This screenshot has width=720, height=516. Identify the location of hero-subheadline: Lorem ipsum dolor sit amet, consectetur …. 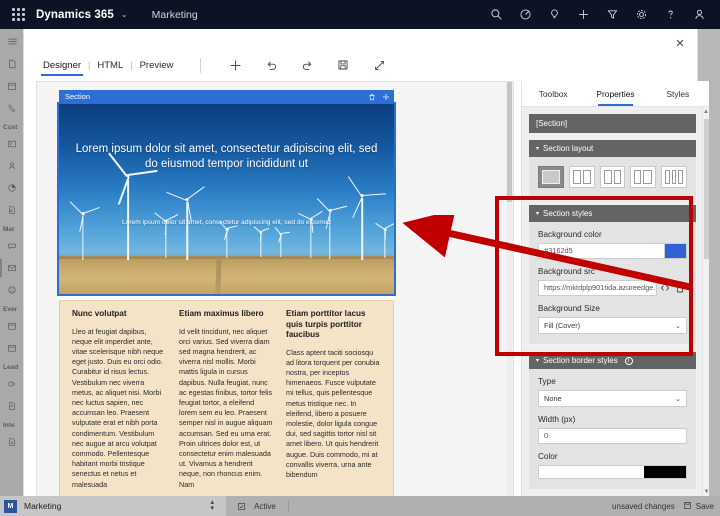
(226, 222).